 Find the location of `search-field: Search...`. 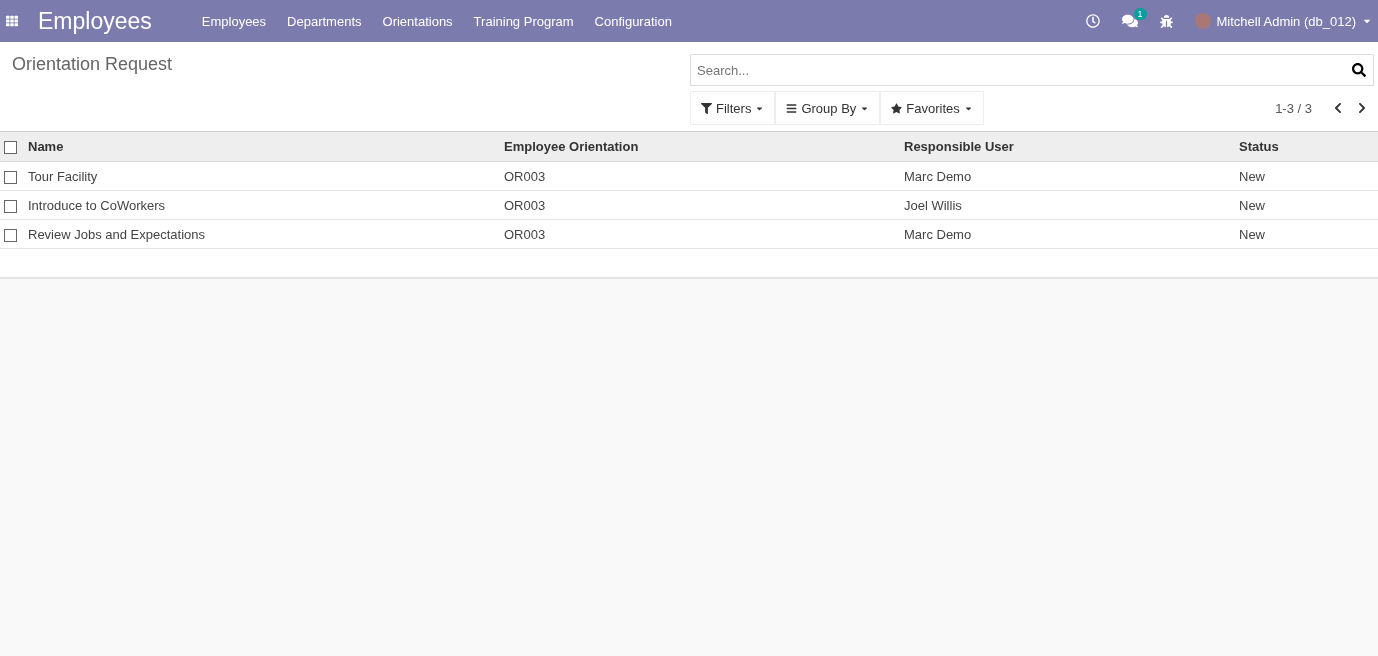

search-field: Search... is located at coordinates (1032, 70).